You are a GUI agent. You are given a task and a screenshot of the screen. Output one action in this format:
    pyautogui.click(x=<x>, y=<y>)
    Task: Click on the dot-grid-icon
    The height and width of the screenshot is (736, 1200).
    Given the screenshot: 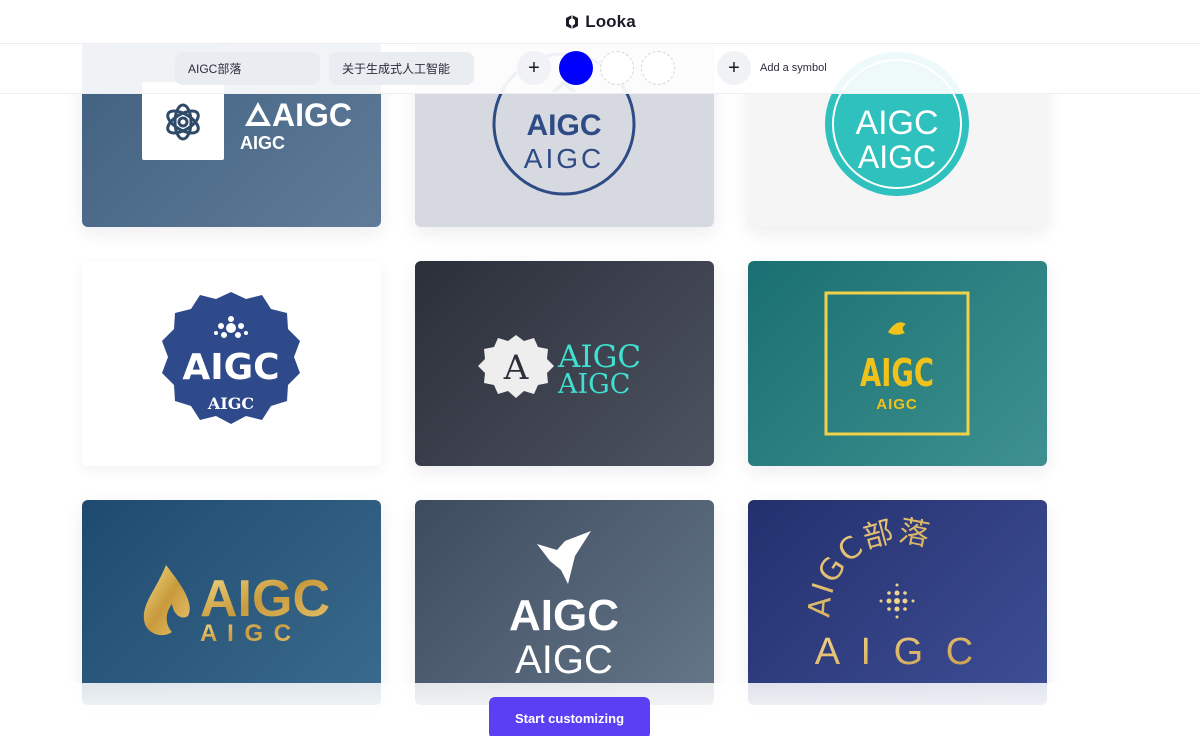 What is the action you would take?
    pyautogui.click(x=897, y=601)
    